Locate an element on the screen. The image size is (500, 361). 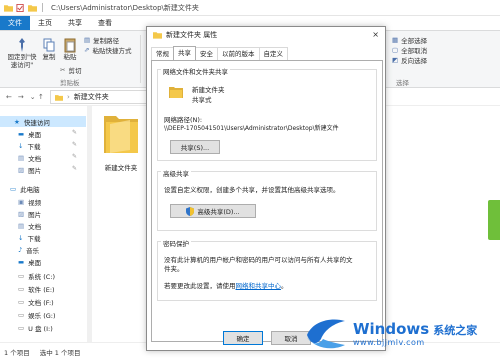
nav-item-label: 视频 is located at coordinates (35, 203).